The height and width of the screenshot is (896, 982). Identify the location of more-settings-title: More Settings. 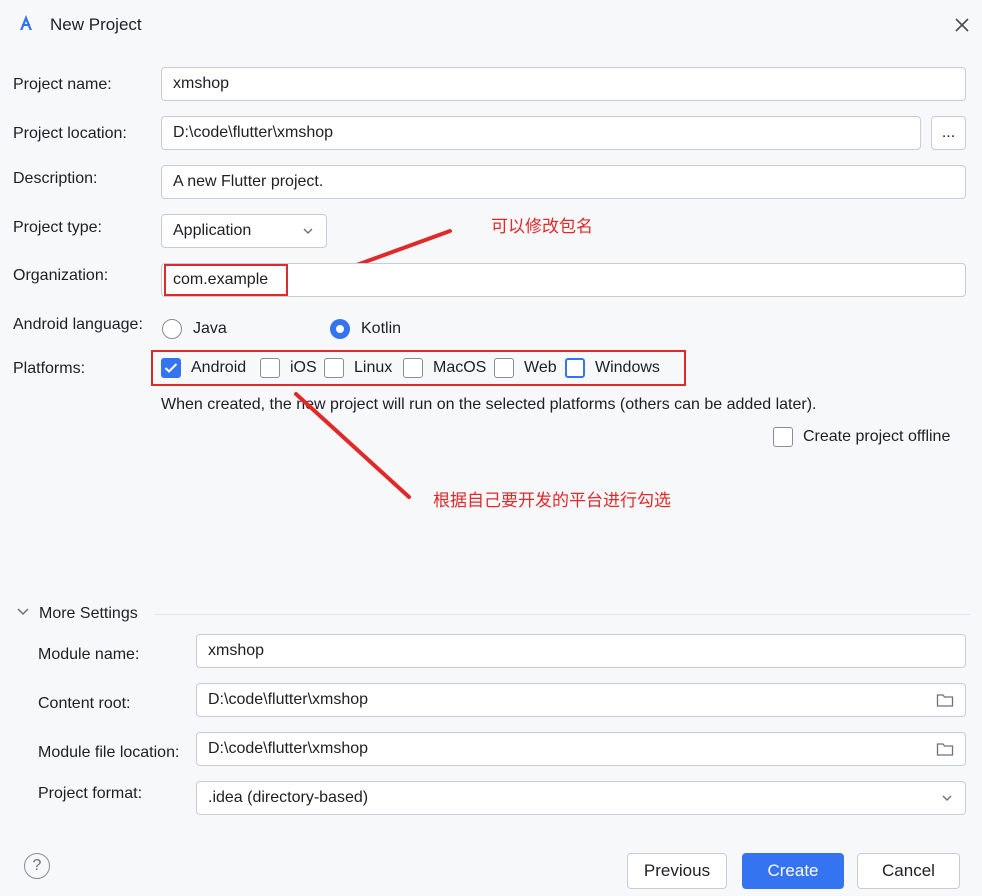
(88, 614).